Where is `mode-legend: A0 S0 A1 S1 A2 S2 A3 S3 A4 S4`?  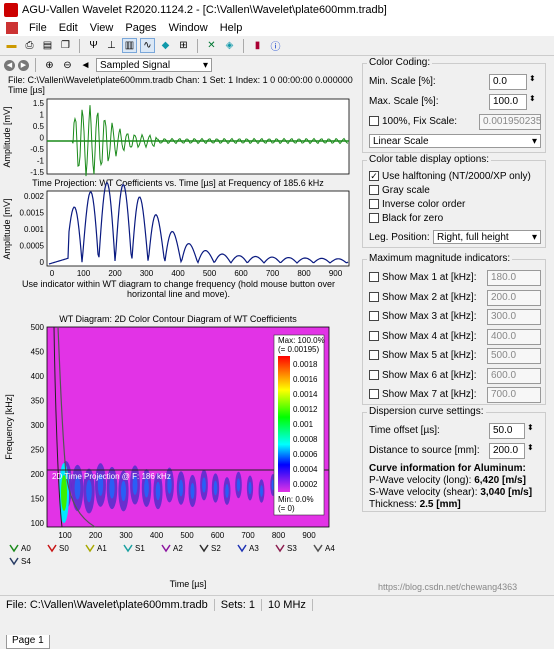 mode-legend: A0 S0 A1 S1 A2 S2 A3 S3 A4 S4 is located at coordinates (172, 555).